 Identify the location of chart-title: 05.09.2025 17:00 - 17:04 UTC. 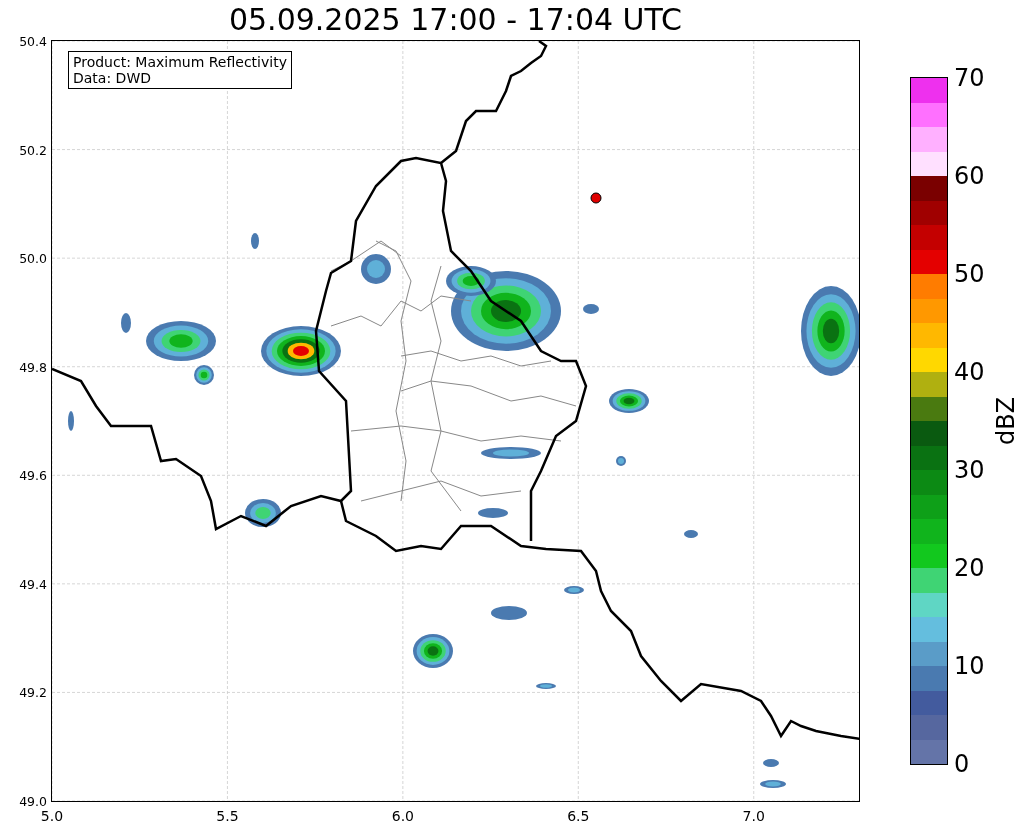
(455, 20).